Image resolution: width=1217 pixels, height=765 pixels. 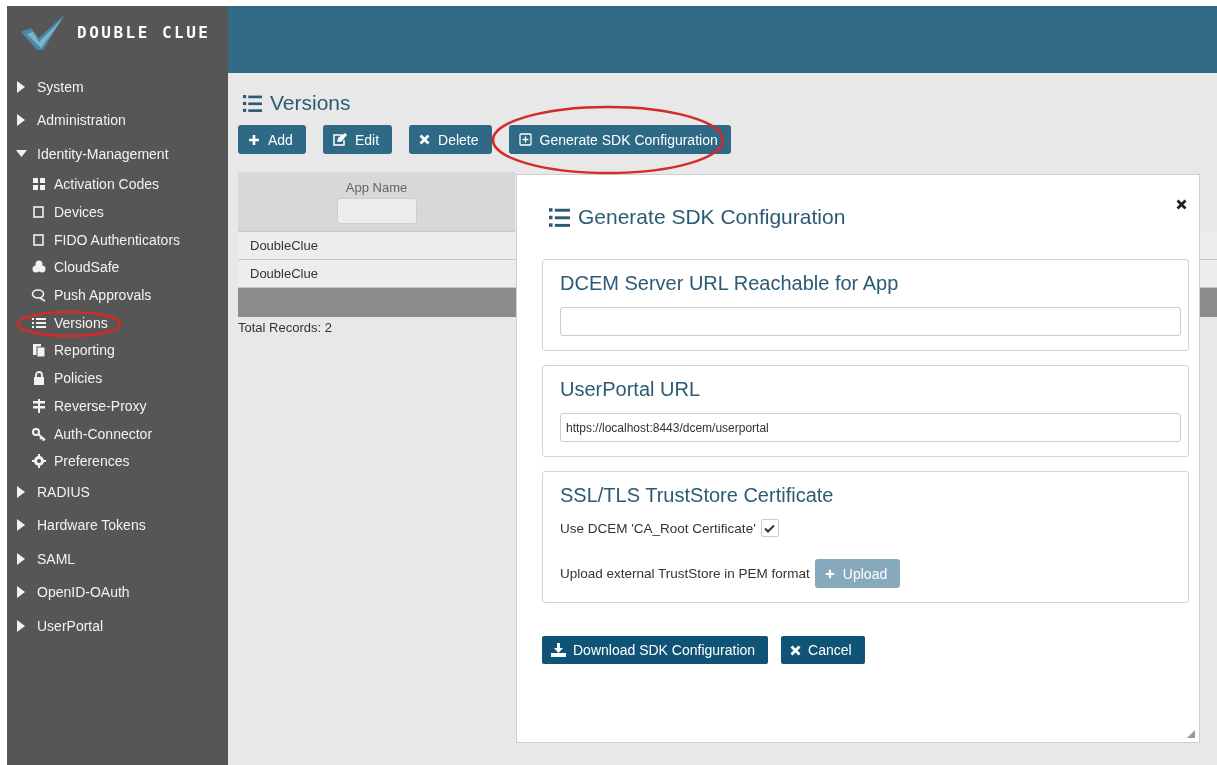 I want to click on menu-item: Devices, so click(x=117, y=212).